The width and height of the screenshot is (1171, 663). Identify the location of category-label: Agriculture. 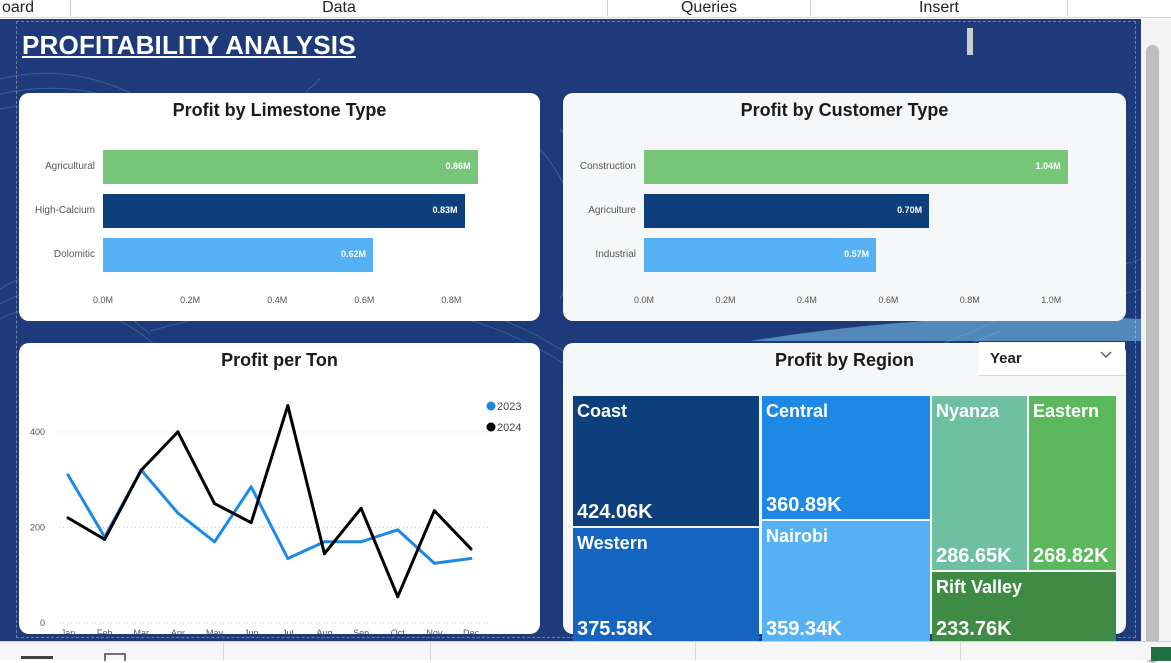
(612, 210).